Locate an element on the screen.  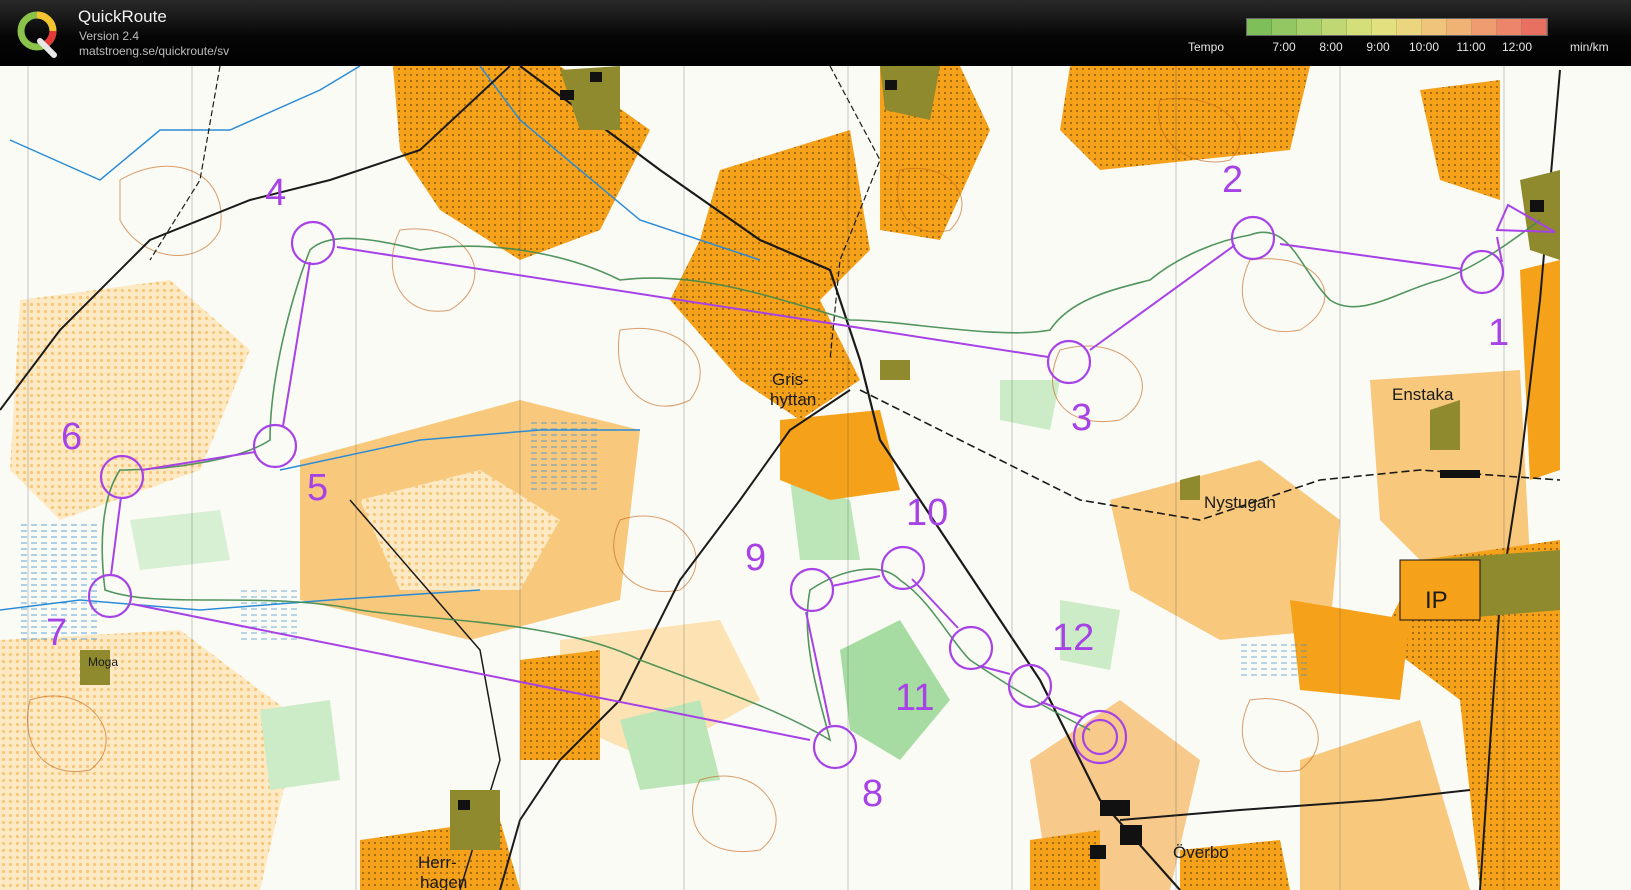
place-name: Herr- is located at coordinates (437, 862).